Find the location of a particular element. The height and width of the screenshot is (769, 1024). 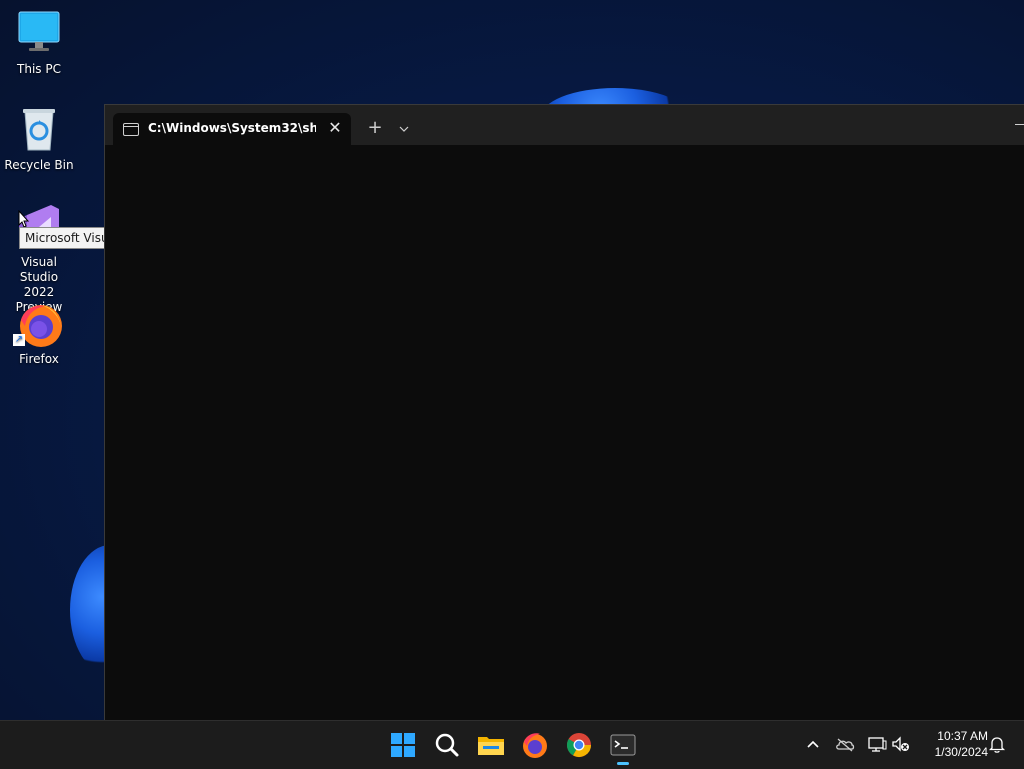

desktop-icon-visual-studio: Visual Studio 2022 Preview is located at coordinates (39, 259).